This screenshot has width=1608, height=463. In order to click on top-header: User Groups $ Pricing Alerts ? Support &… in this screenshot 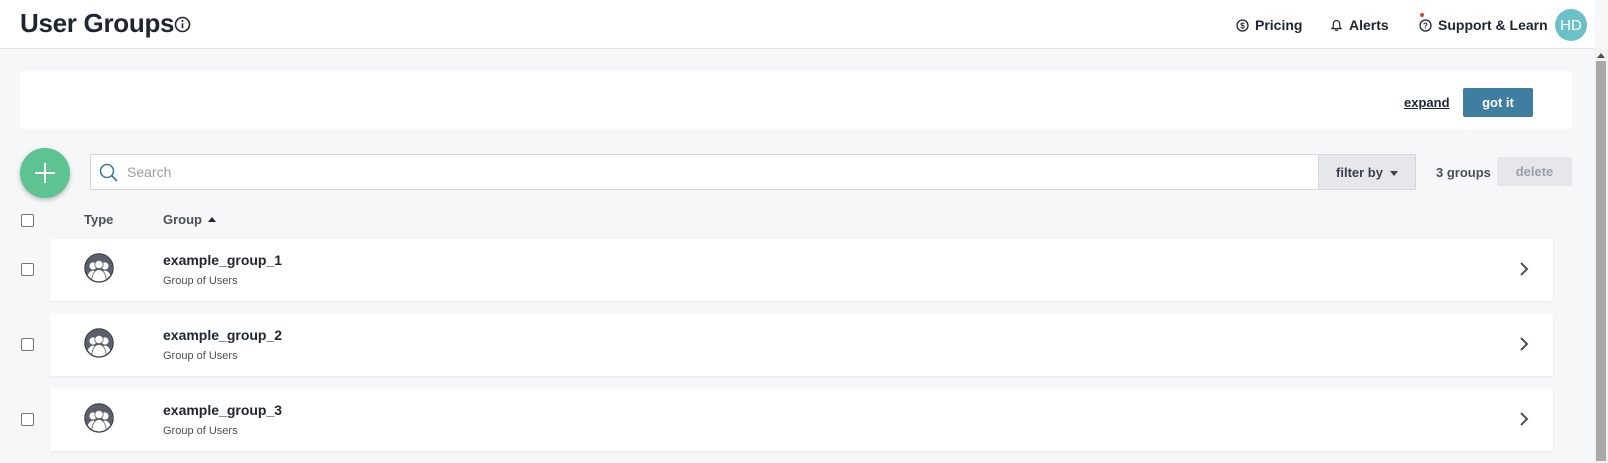, I will do `click(797, 24)`.